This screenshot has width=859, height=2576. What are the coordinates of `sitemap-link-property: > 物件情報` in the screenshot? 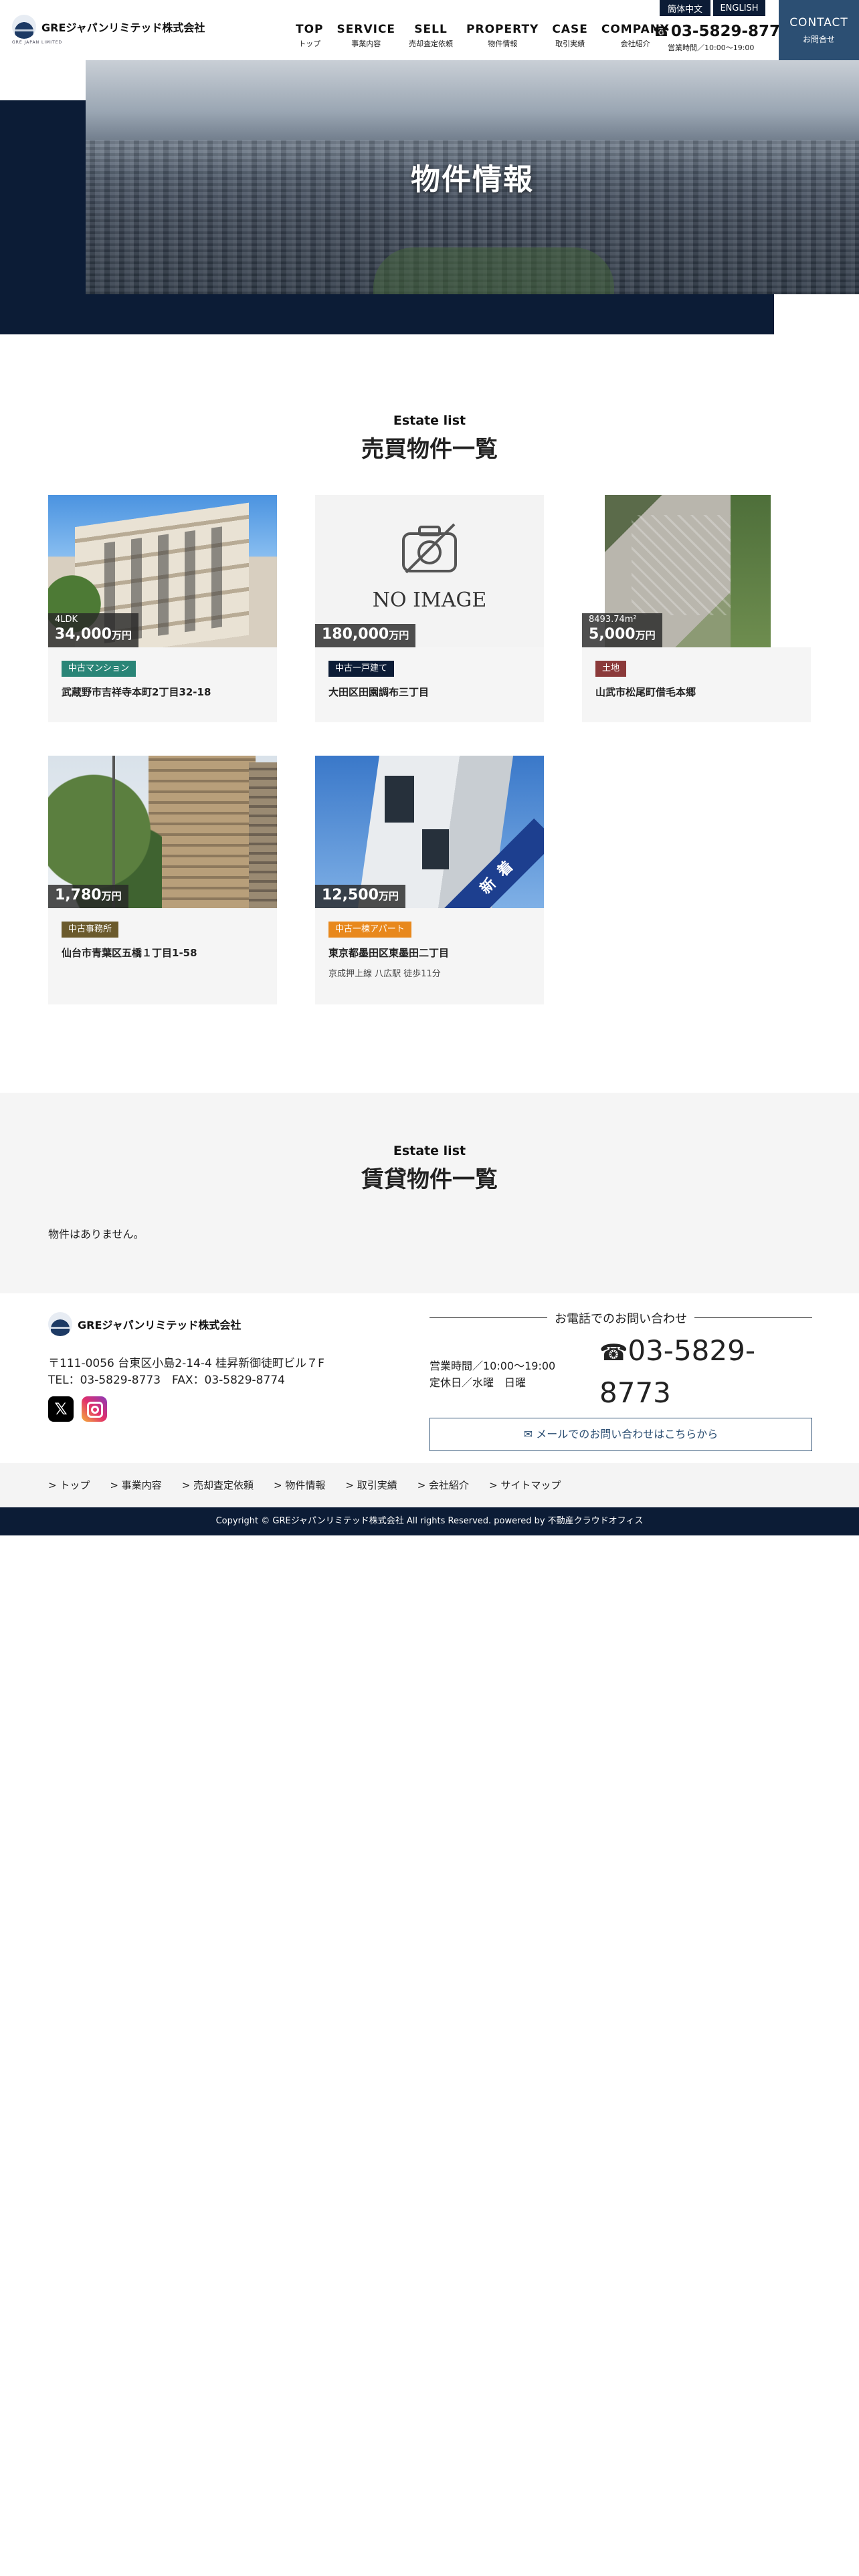 It's located at (299, 1485).